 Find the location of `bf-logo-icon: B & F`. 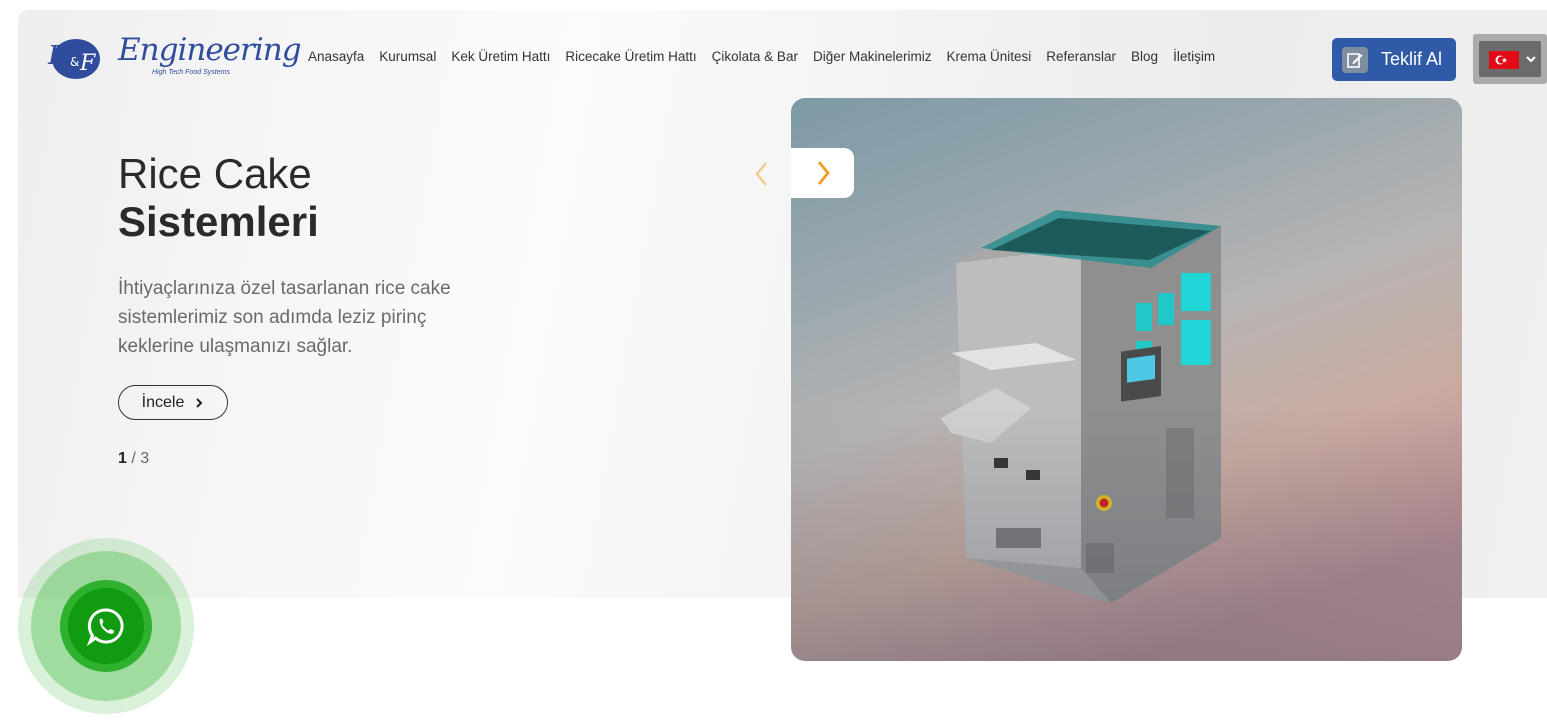

bf-logo-icon: B & F is located at coordinates (73, 59).